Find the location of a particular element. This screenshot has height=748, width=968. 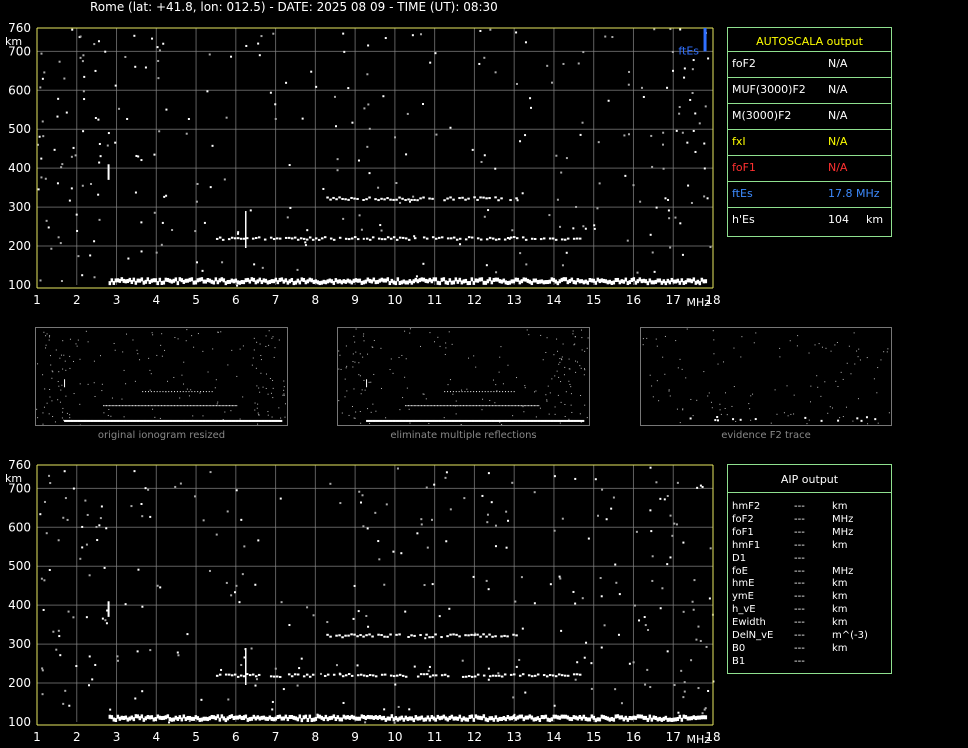

aip-row-label: B1 is located at coordinates (739, 661).